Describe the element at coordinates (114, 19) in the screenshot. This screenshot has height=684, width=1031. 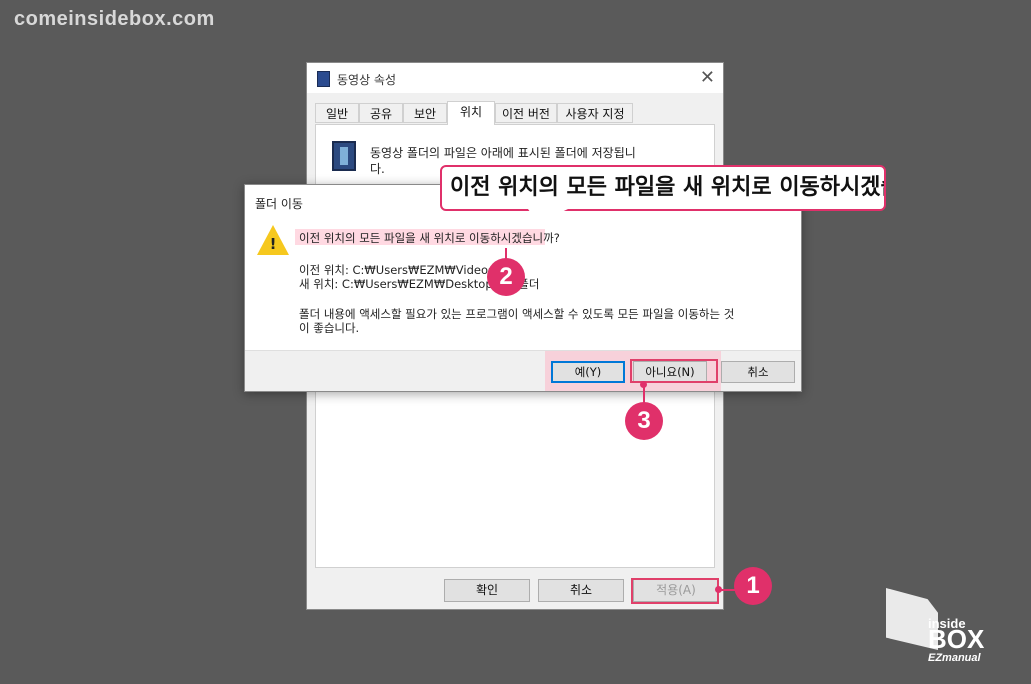
I see `site-watermark: comeinsidebox.com` at that location.